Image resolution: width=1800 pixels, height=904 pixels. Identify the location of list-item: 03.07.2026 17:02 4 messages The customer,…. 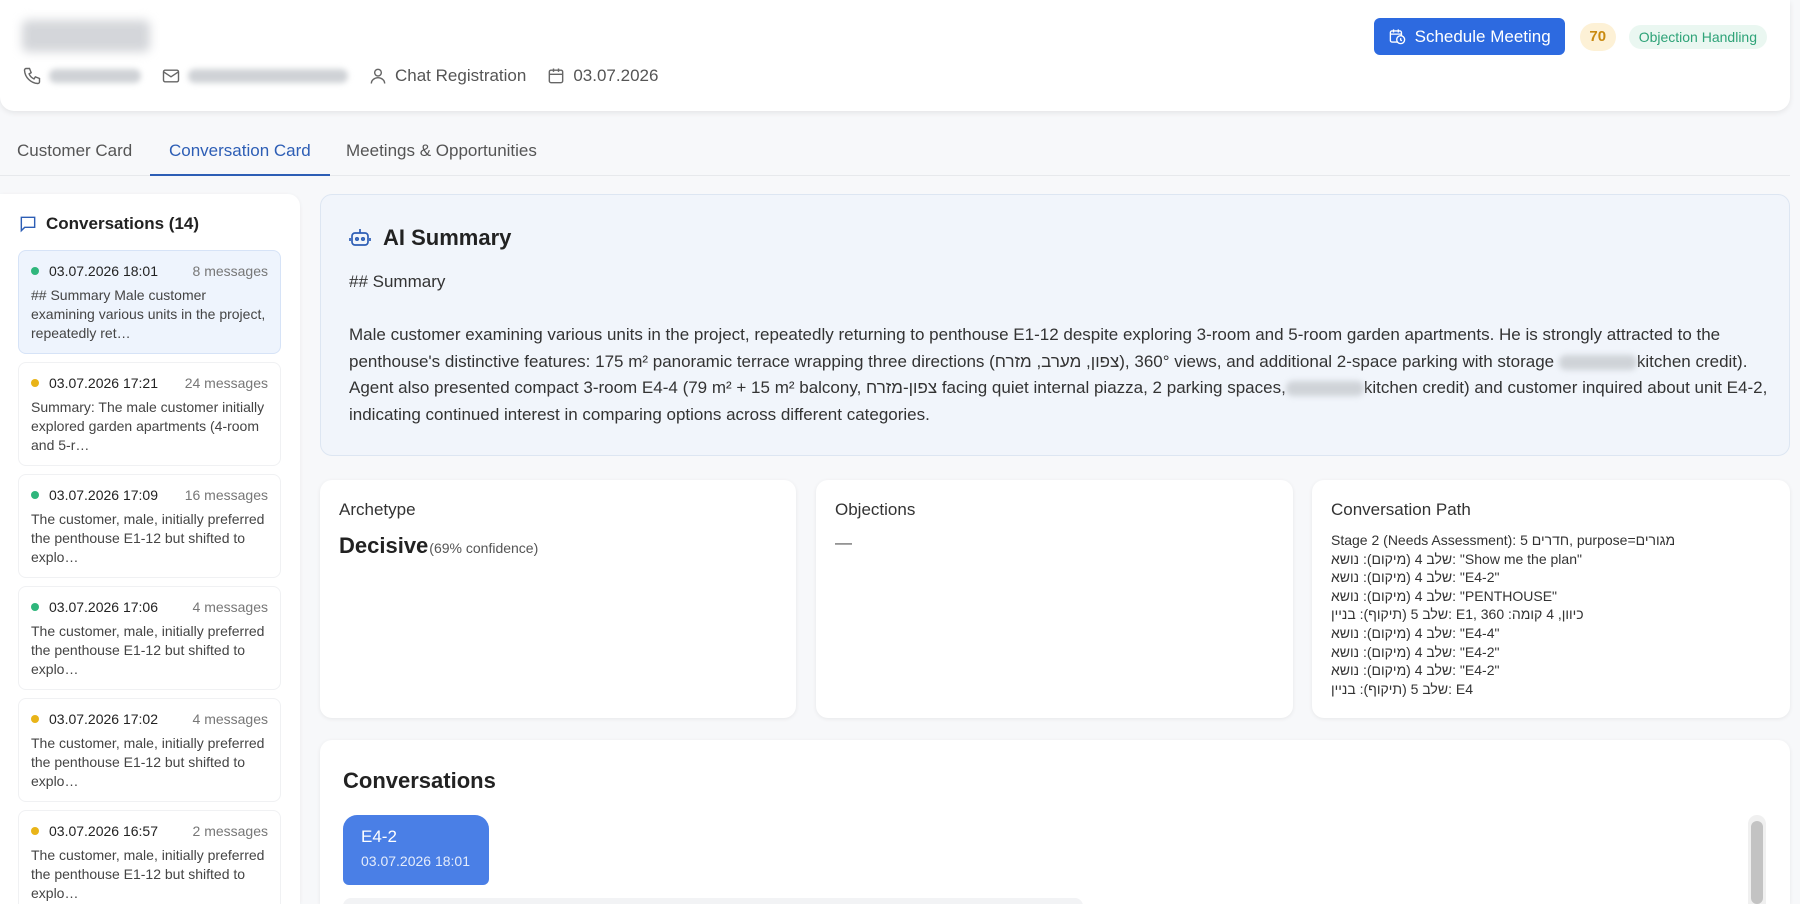
(149, 750).